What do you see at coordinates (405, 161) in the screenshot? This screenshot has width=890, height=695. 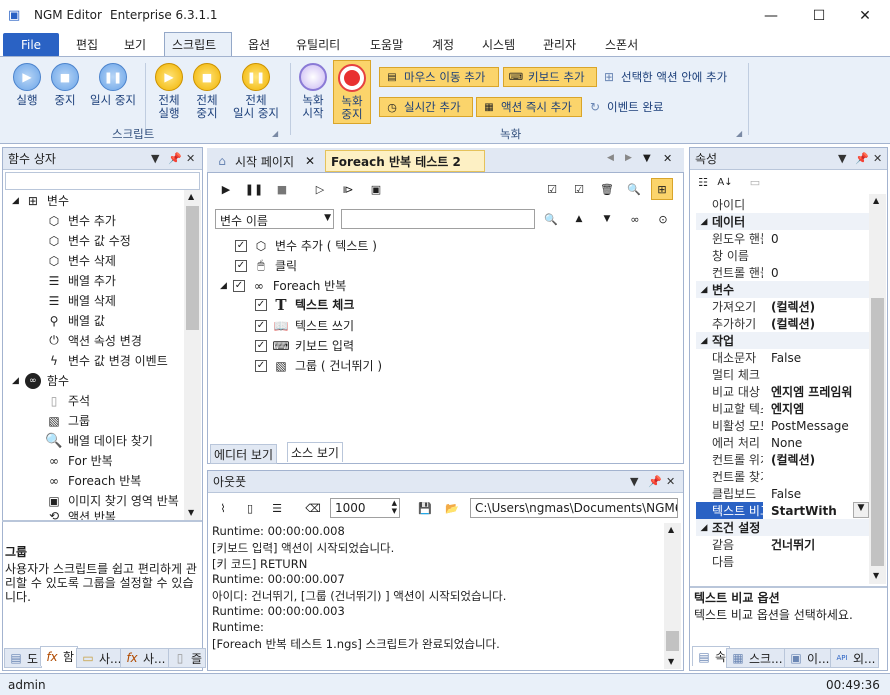 I see `tab-foreach-test: Foreach 반복 테스트 2` at bounding box center [405, 161].